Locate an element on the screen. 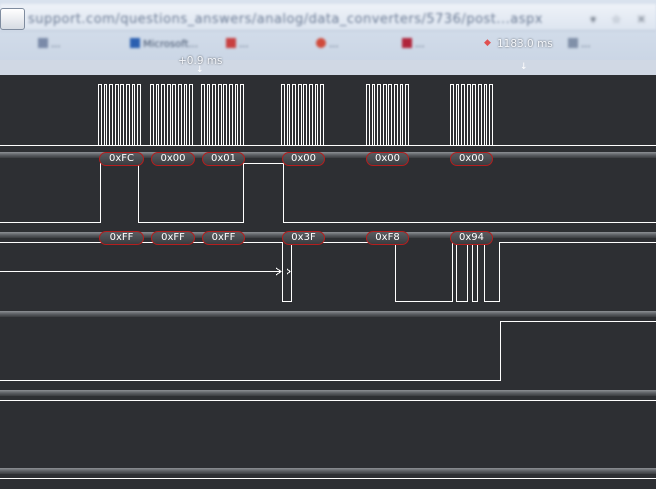 Image resolution: width=656 pixels, height=489 pixels. cursor-arrowhead-small is located at coordinates (288, 271).